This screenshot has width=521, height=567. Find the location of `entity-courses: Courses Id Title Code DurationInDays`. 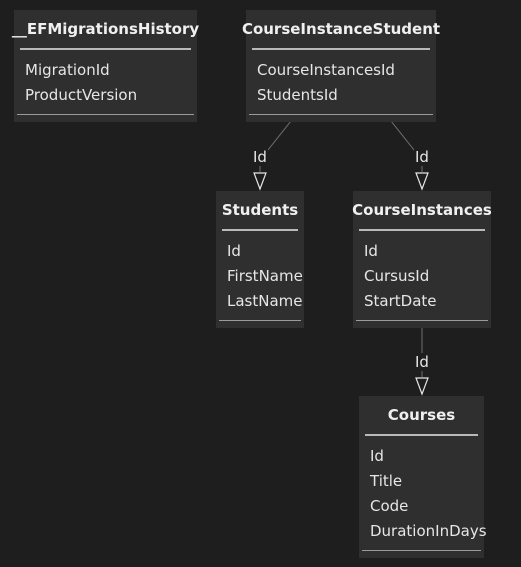

entity-courses: Courses Id Title Code DurationInDays is located at coordinates (423, 477).